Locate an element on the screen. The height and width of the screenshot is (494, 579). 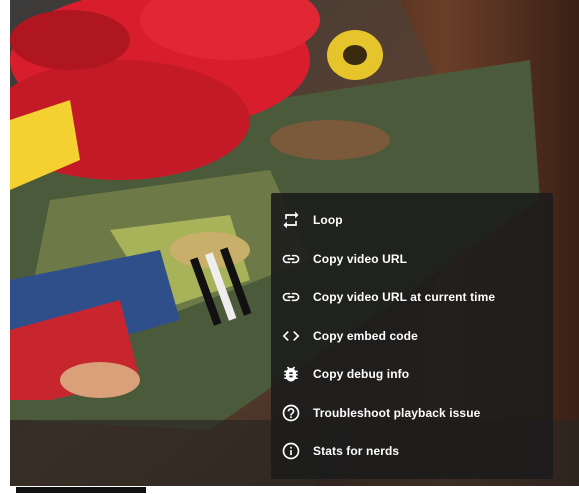
menu-item-label: Loop is located at coordinates (328, 220).